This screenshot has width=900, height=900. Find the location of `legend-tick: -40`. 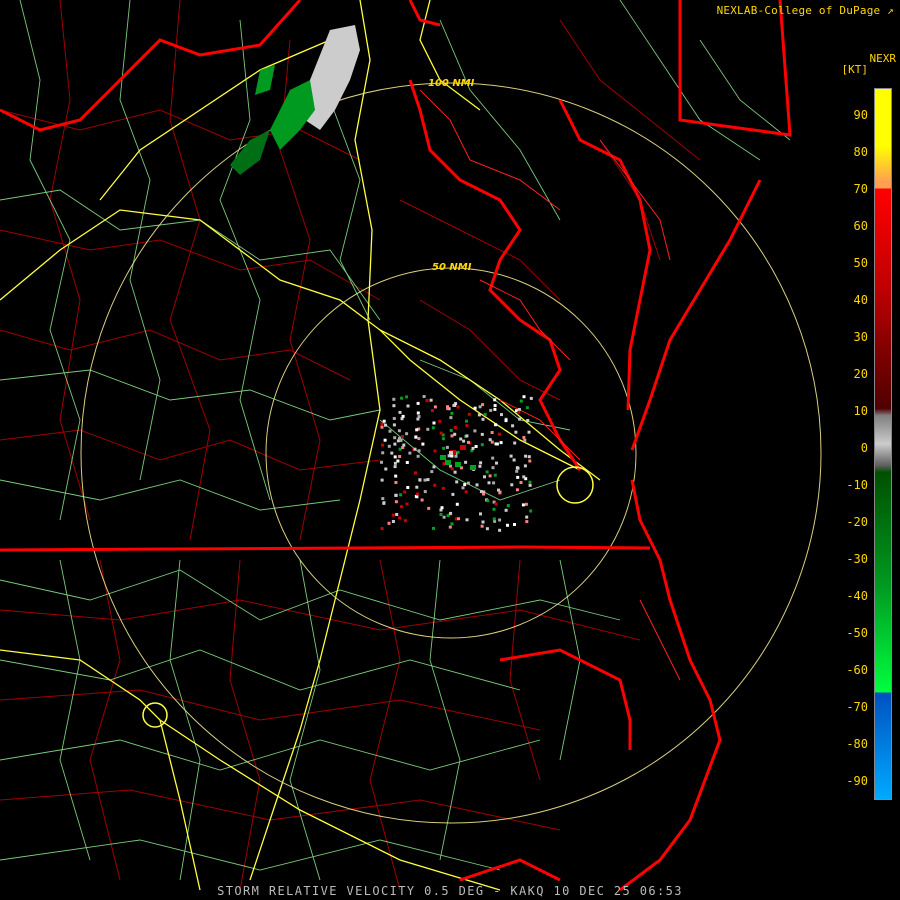

legend-tick: -40 is located at coordinates (857, 596).